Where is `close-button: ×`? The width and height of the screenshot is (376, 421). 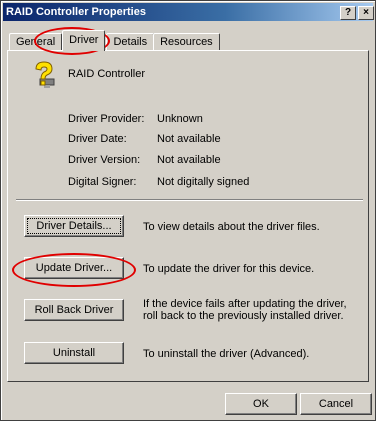
close-button: × is located at coordinates (366, 13).